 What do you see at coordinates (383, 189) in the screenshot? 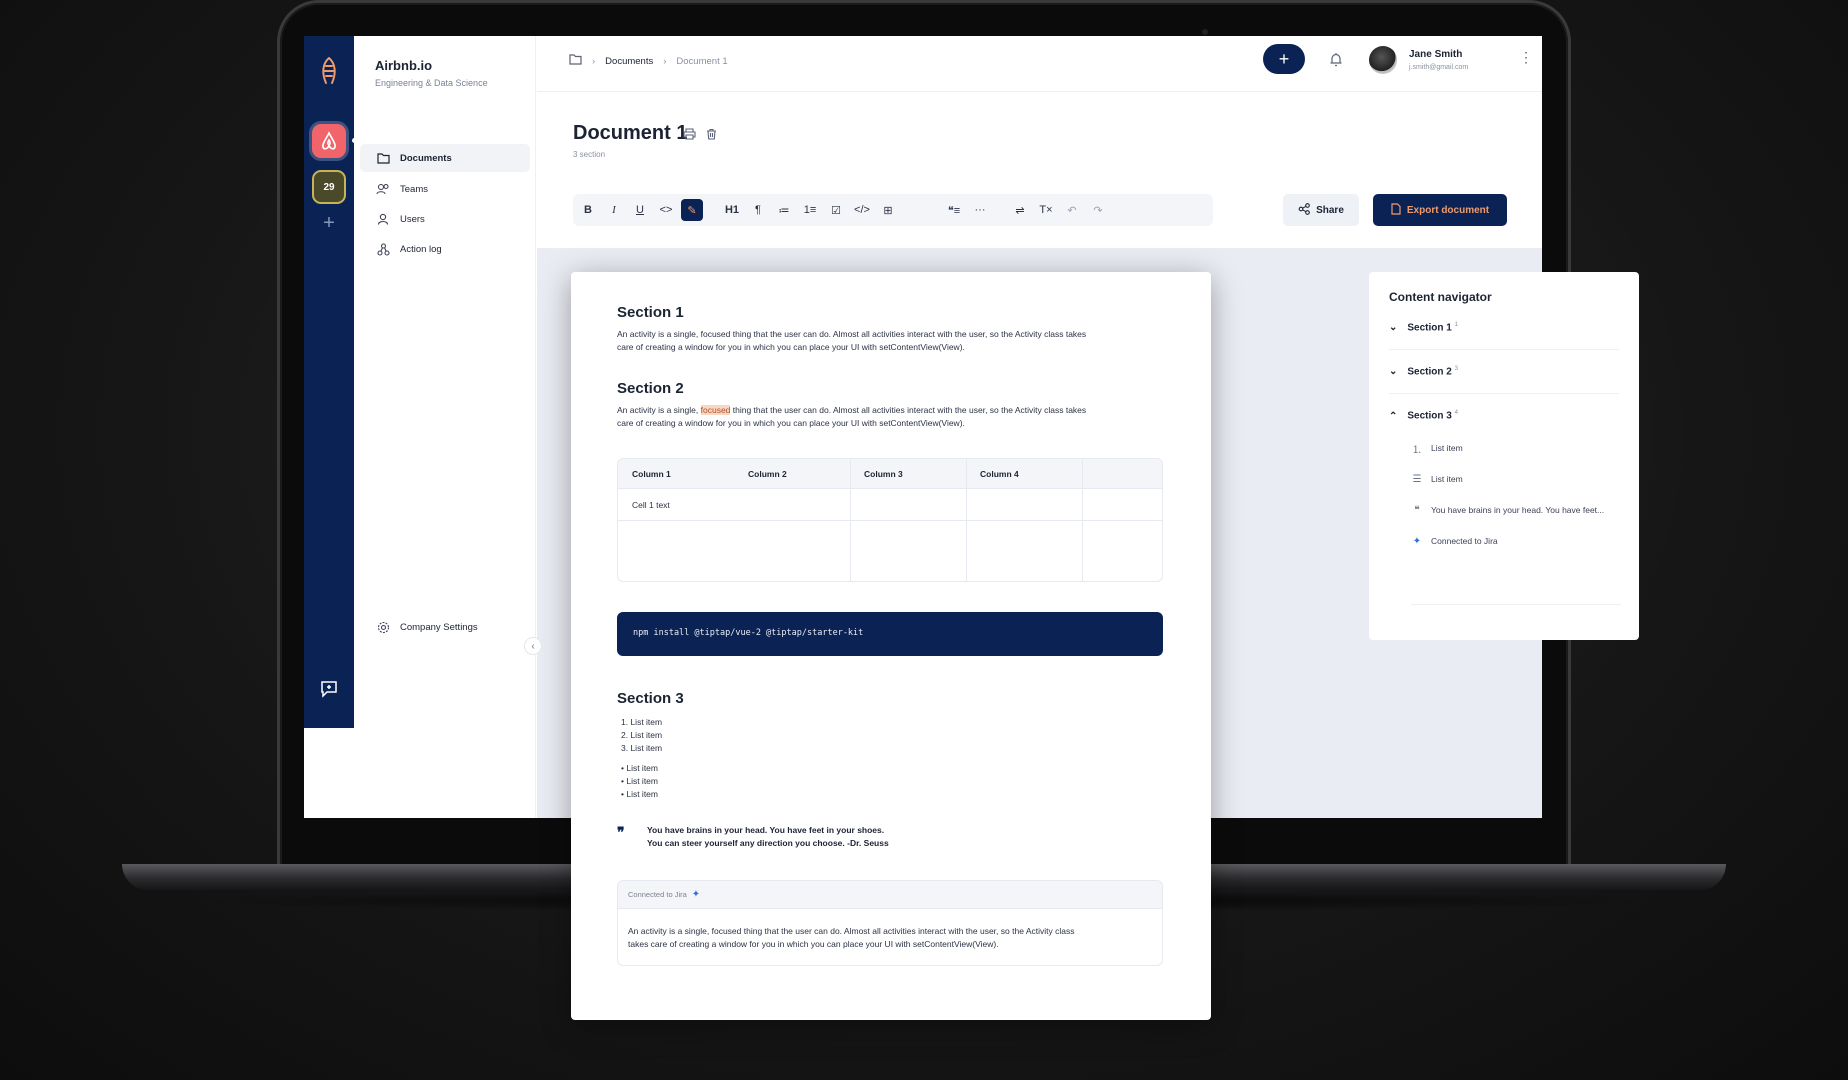
I see `team-icon` at bounding box center [383, 189].